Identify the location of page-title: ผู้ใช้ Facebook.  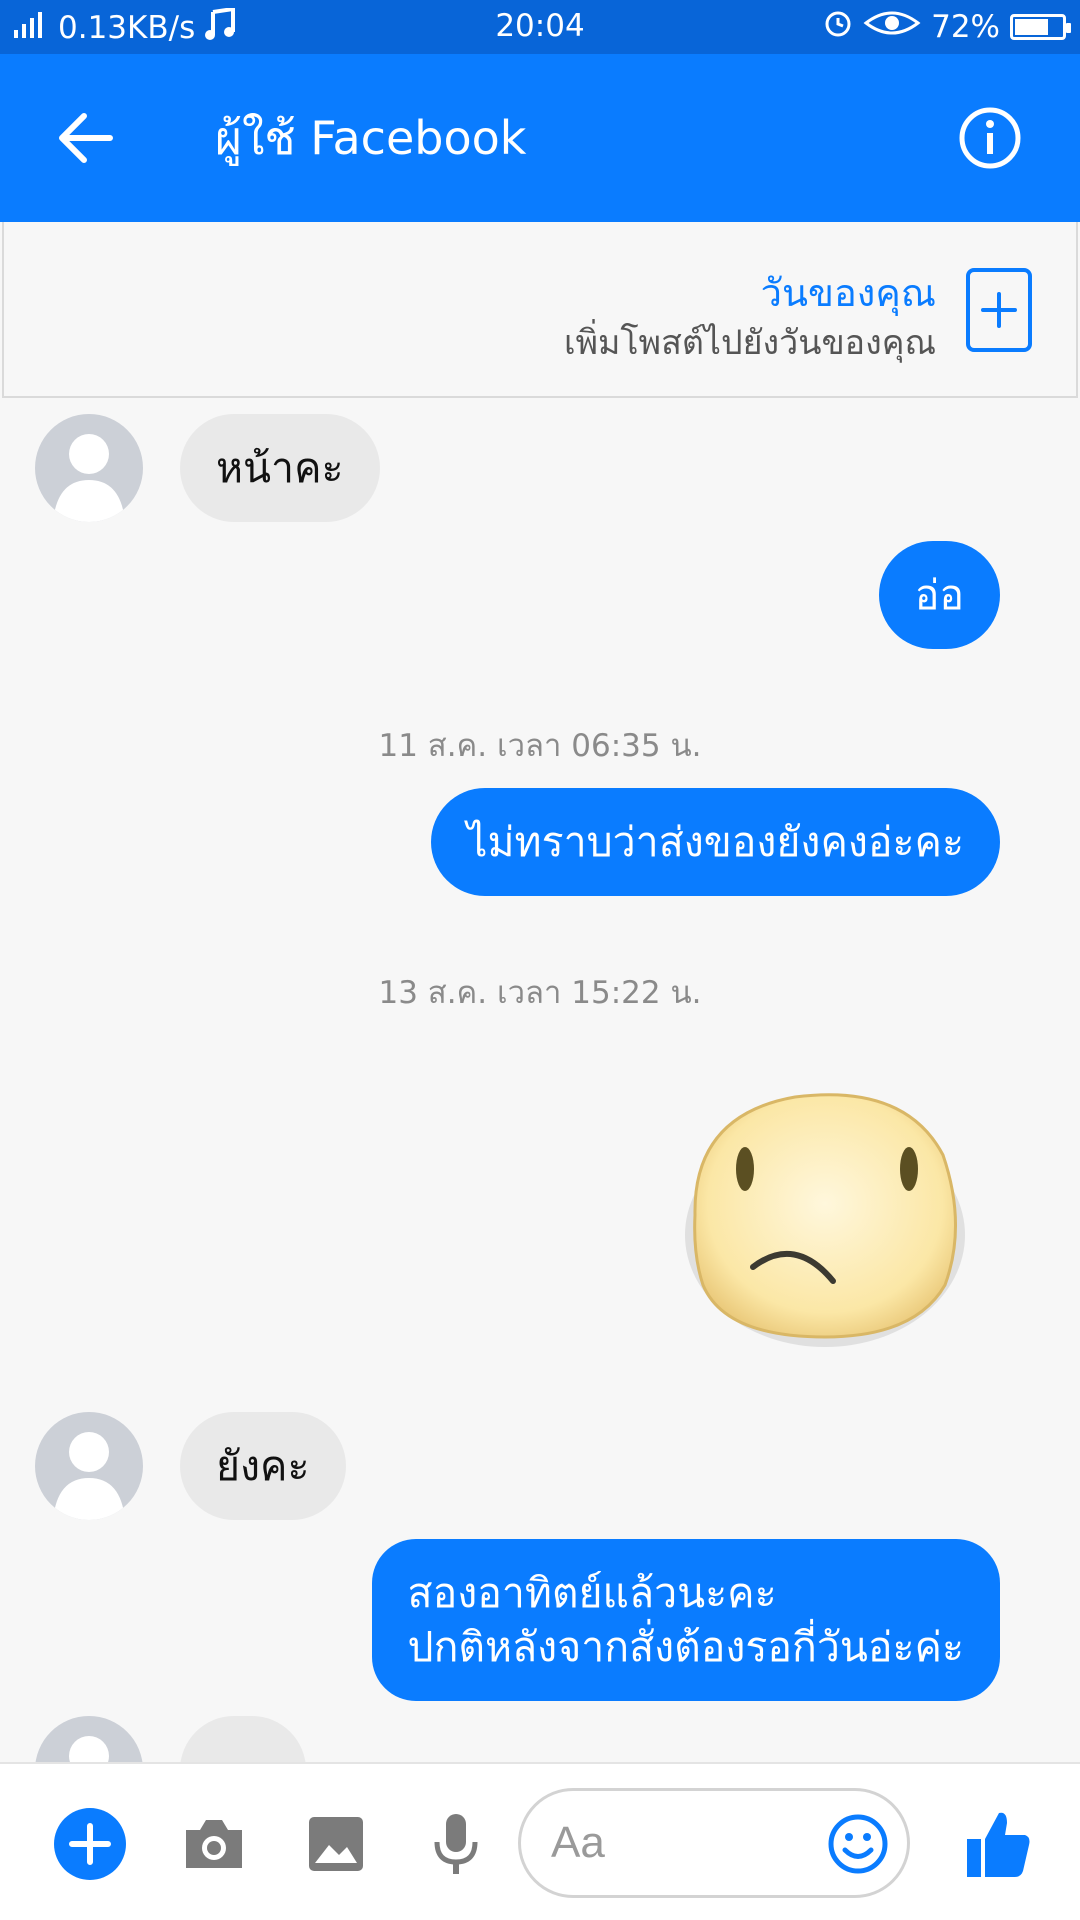
(370, 138).